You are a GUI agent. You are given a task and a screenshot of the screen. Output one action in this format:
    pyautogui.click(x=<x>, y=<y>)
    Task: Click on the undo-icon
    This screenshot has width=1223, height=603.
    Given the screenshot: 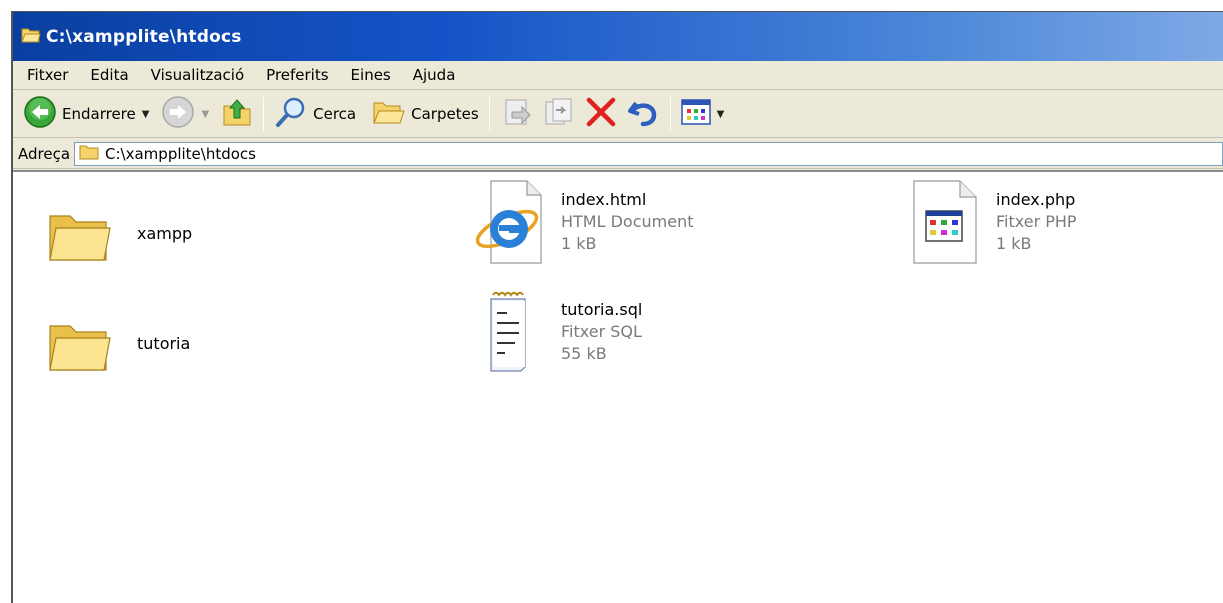 What is the action you would take?
    pyautogui.click(x=643, y=114)
    